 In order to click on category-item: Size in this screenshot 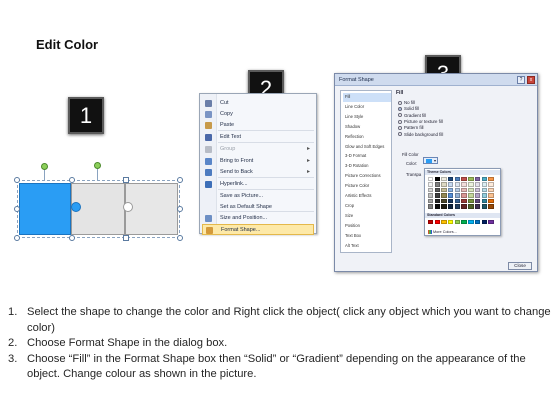, I will do `click(367, 216)`.